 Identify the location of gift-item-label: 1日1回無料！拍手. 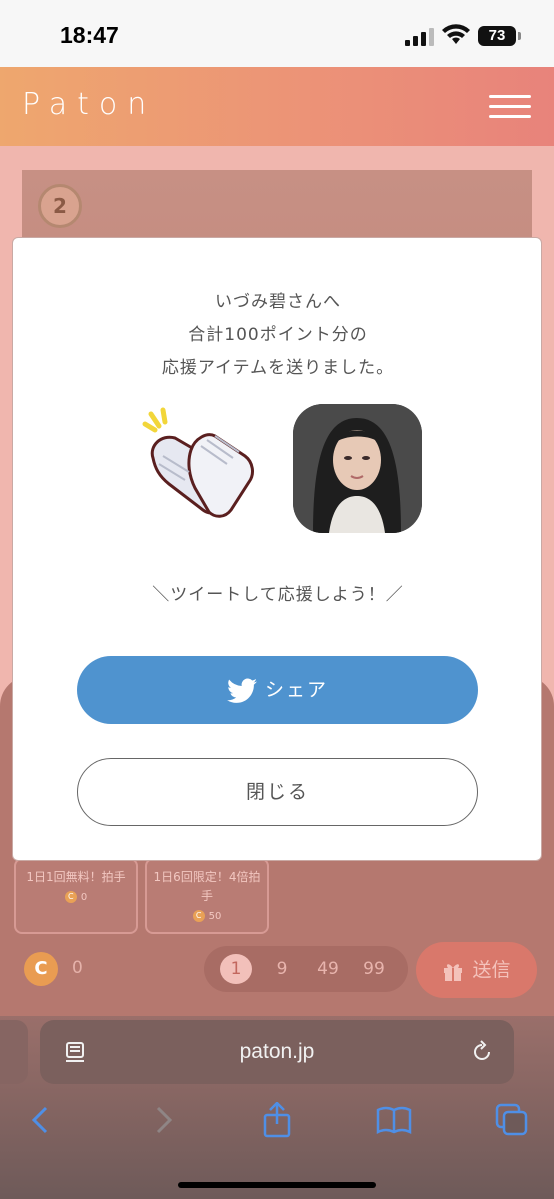
(76, 877).